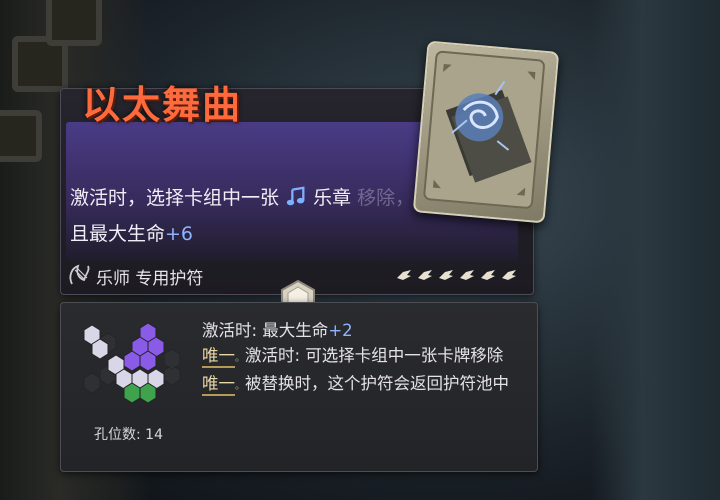  I want to click on max-hp-bonus: +6, so click(179, 234).